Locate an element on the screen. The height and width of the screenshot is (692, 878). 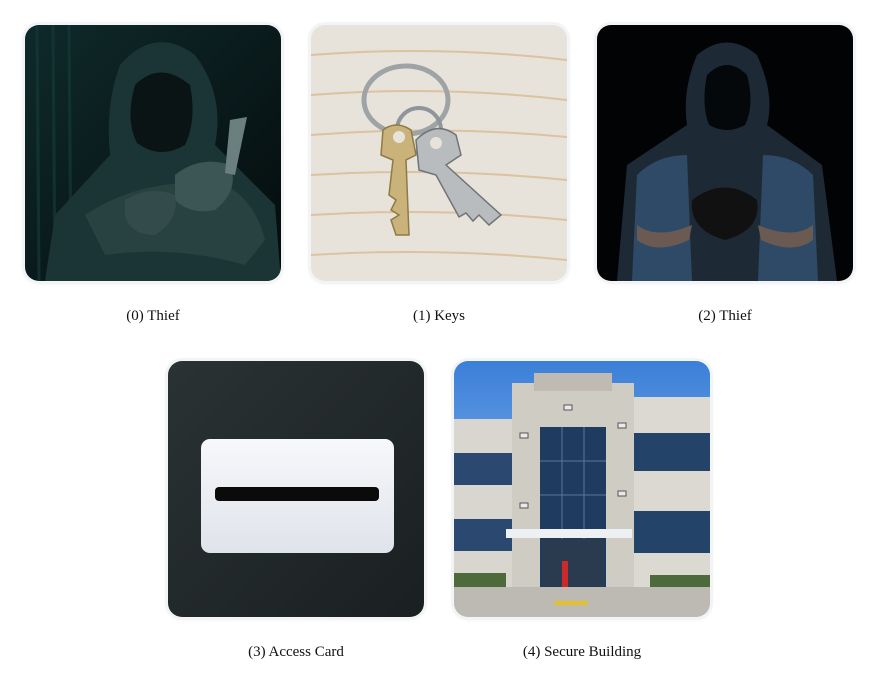
caption-access-card: (3) Access Card is located at coordinates (296, 652).